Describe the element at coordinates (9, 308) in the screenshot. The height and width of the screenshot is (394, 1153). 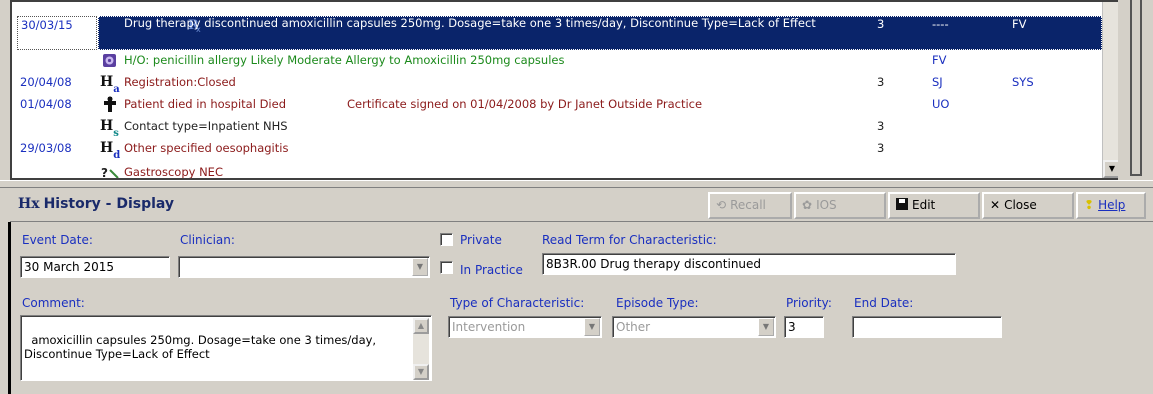
I see `form-left-edge` at that location.